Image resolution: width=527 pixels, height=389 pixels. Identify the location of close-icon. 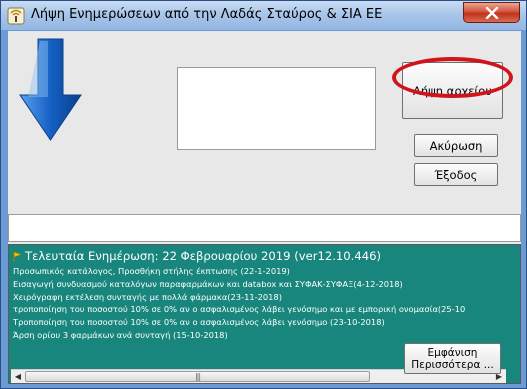
(491, 12).